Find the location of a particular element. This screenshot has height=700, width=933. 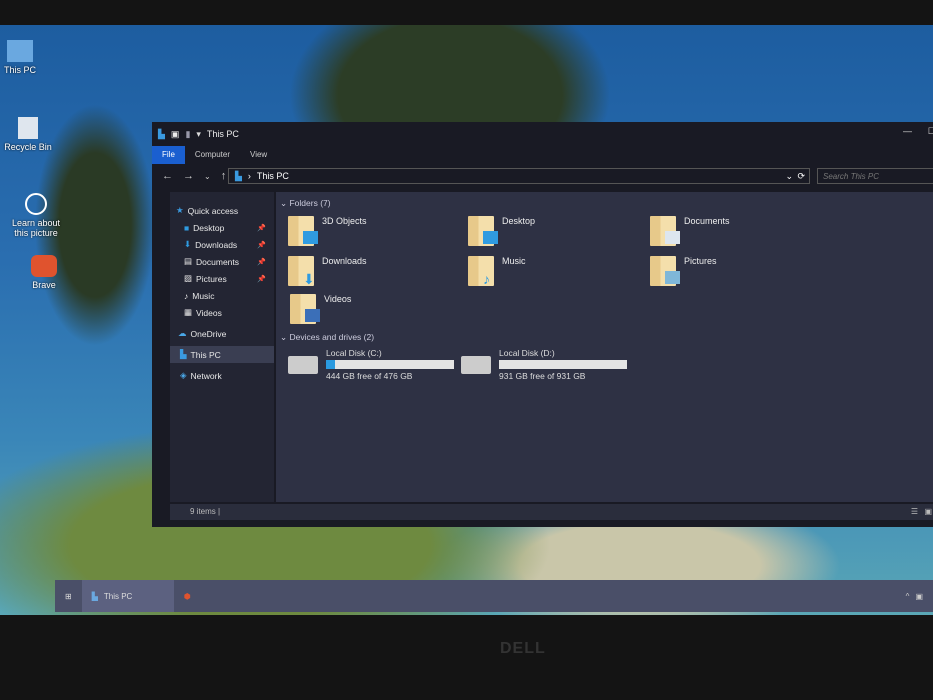

properties-icon: ▣ is located at coordinates (175, 134).